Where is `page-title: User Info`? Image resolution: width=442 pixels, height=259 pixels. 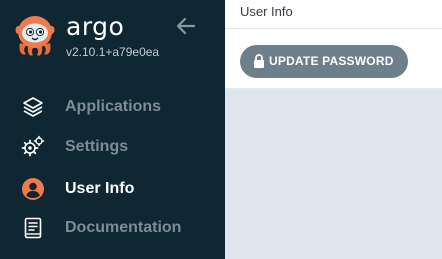
page-title: User Info is located at coordinates (266, 11).